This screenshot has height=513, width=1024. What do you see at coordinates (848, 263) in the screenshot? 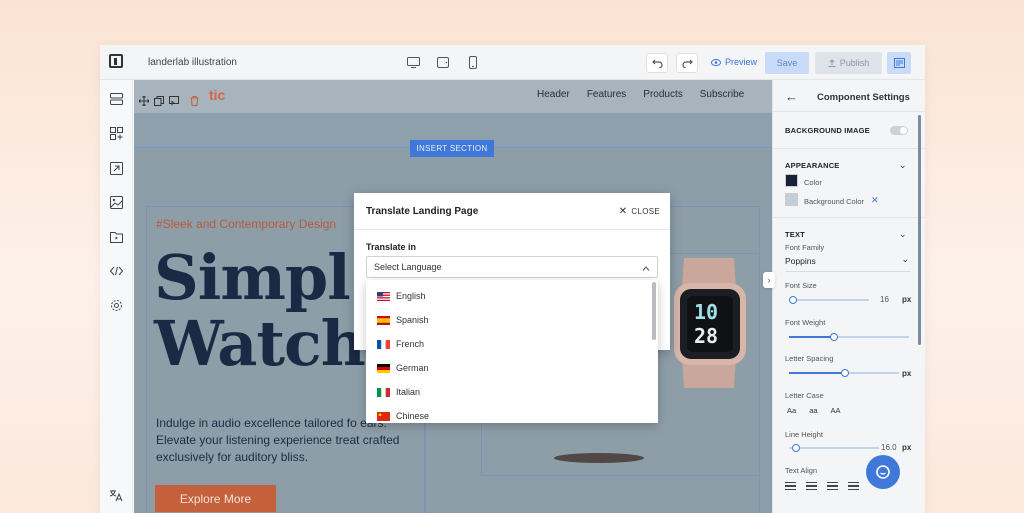
I see `font-family-select: Poppins ⌄` at bounding box center [848, 263].